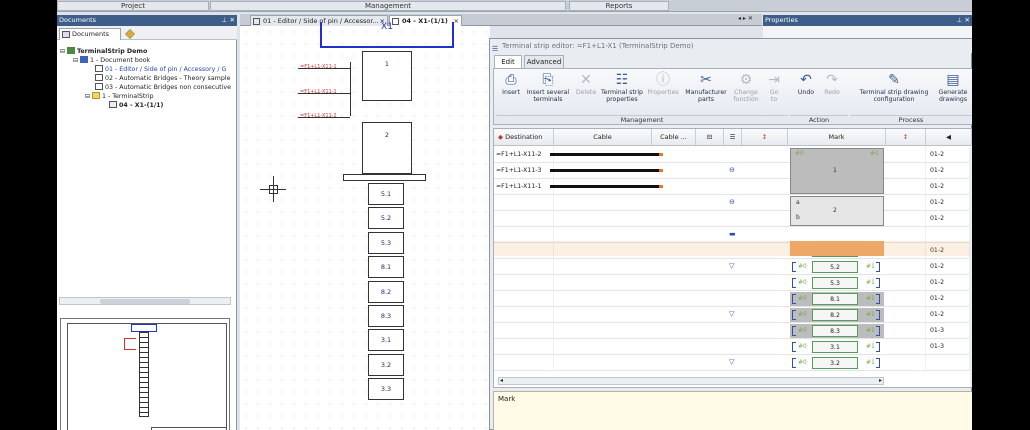 This screenshot has height=430, width=1030. What do you see at coordinates (103, 51) in the screenshot?
I see `tree-node-project: ⊟ TerminalStrip Demo` at bounding box center [103, 51].